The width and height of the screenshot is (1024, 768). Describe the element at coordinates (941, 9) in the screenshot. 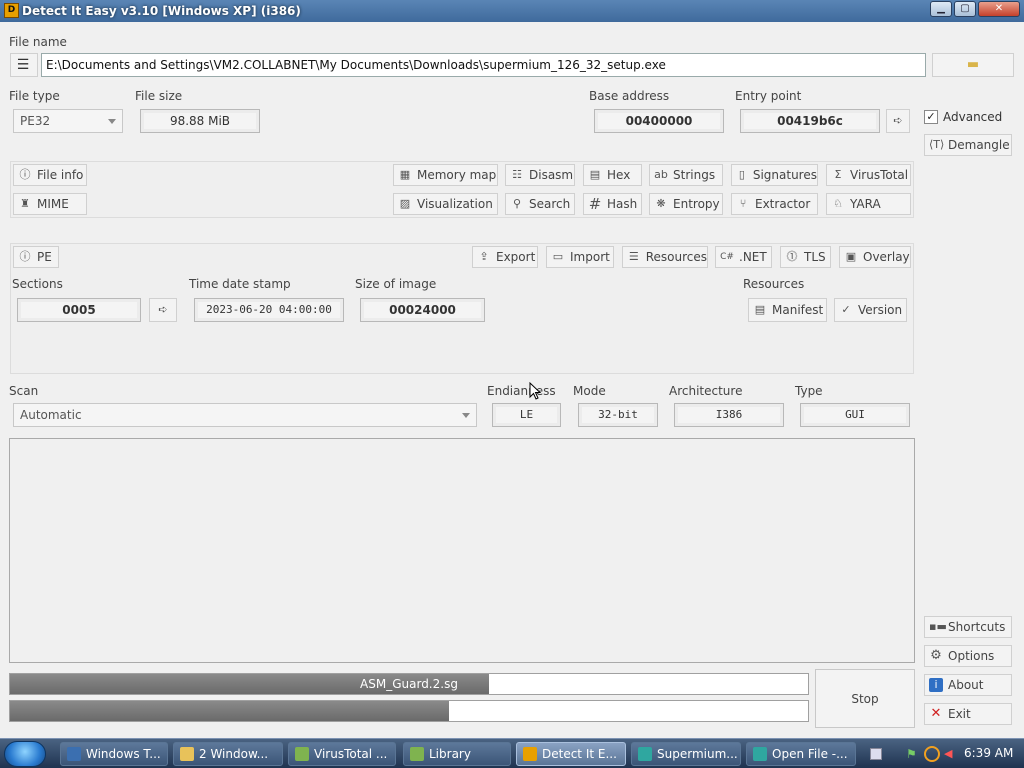

I see `minimize-icon: ▁` at that location.